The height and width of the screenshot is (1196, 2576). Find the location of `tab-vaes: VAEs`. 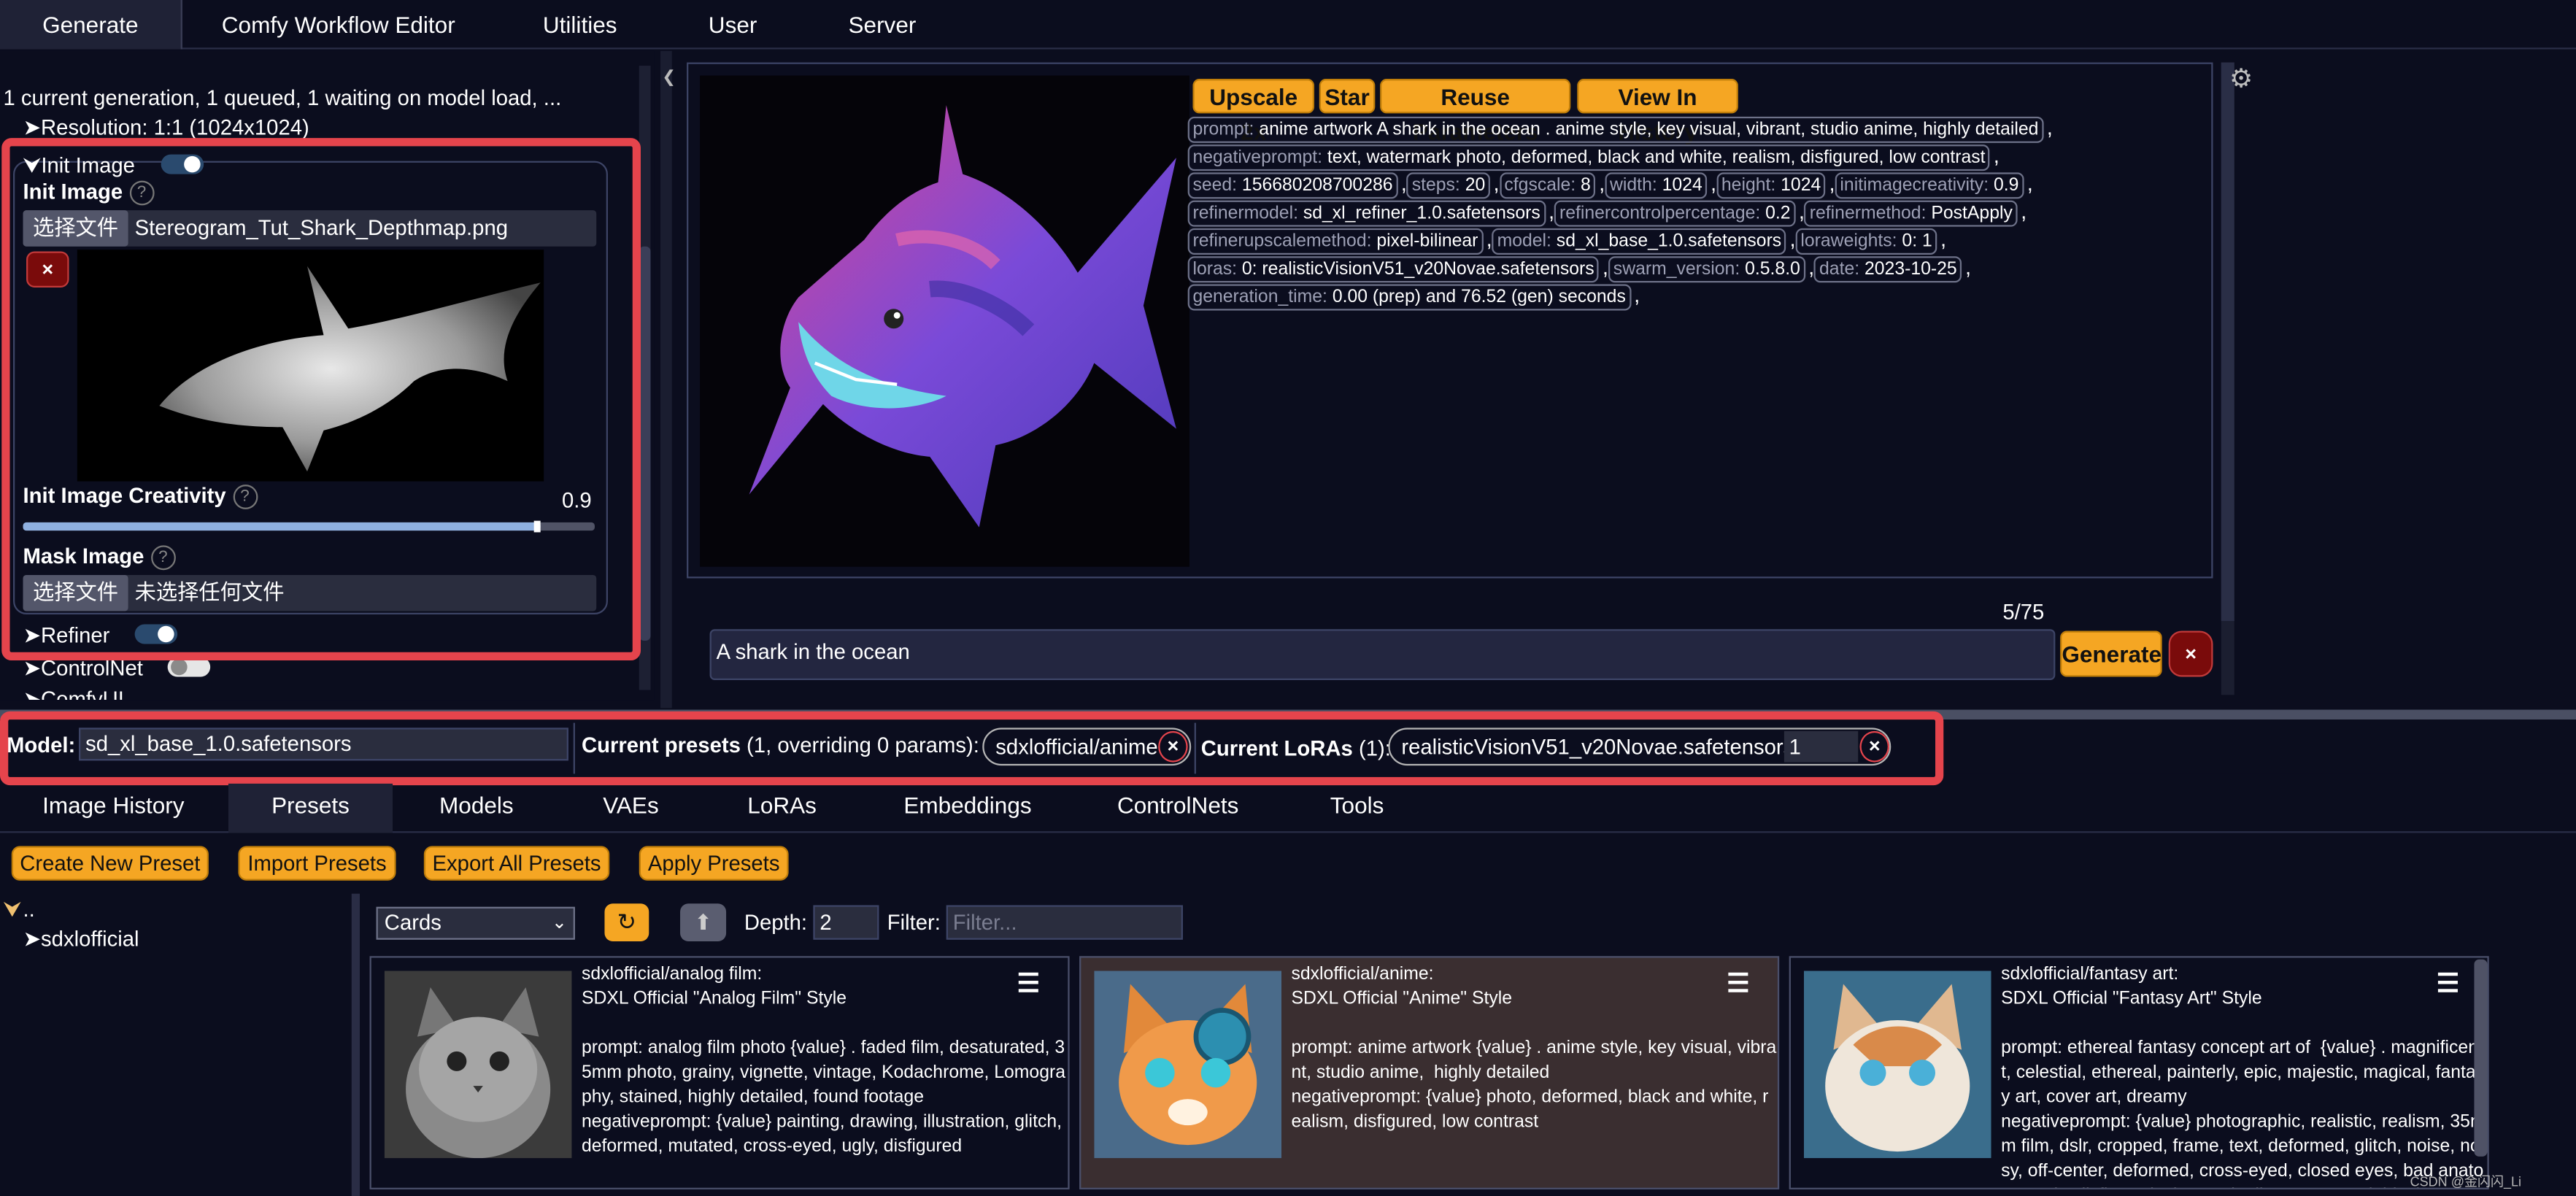

tab-vaes: VAEs is located at coordinates (630, 808).